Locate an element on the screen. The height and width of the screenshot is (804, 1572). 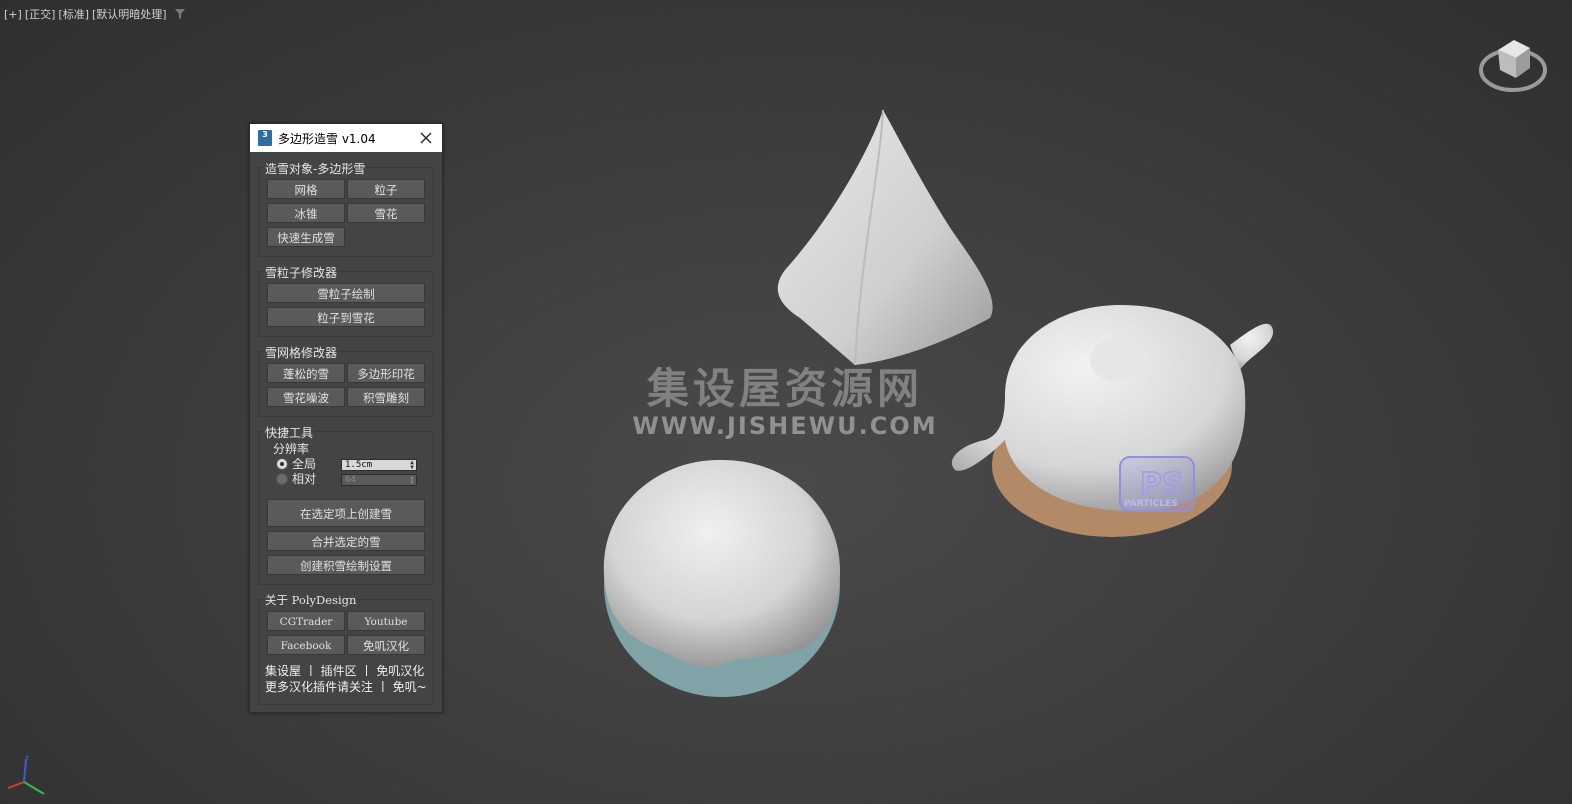
global-resolution-value: 1.5cm is located at coordinates (359, 465).